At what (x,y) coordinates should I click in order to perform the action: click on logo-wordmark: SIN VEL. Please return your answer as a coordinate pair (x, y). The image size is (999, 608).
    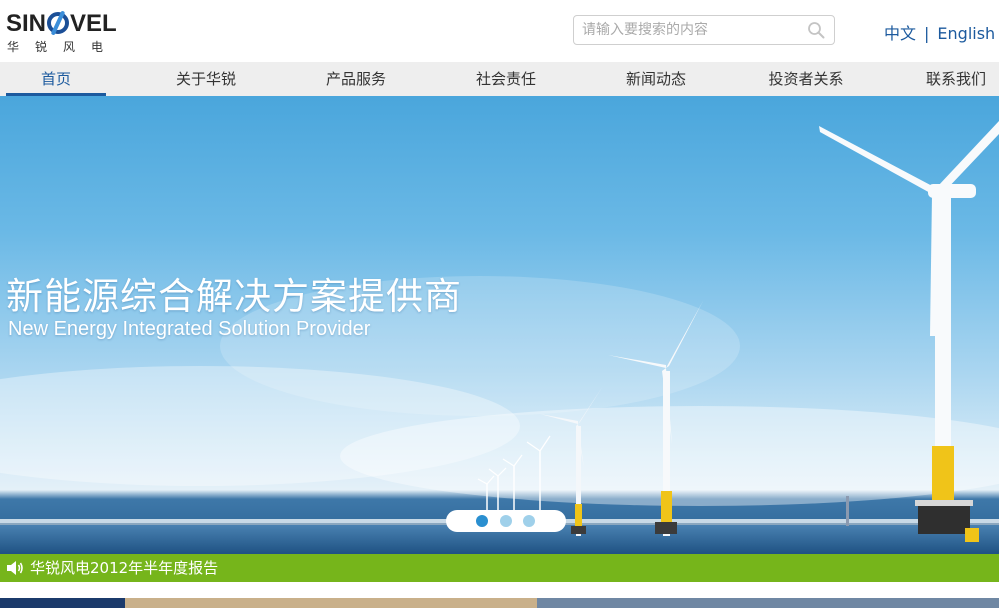
    Looking at the image, I should click on (61, 23).